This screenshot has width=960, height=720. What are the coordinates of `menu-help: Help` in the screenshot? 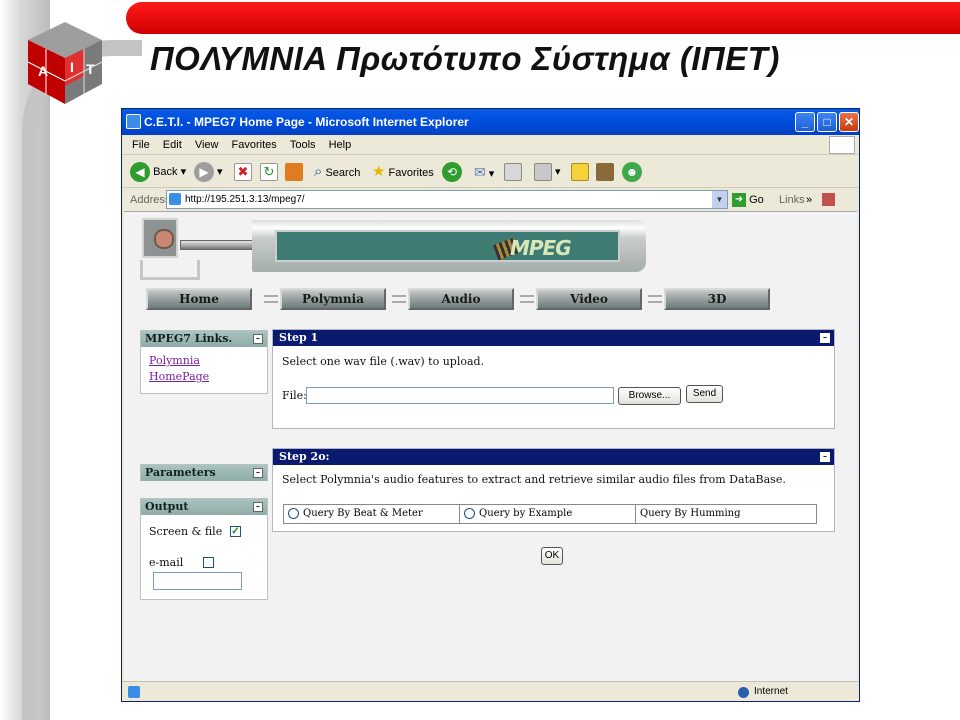 It's located at (340, 145).